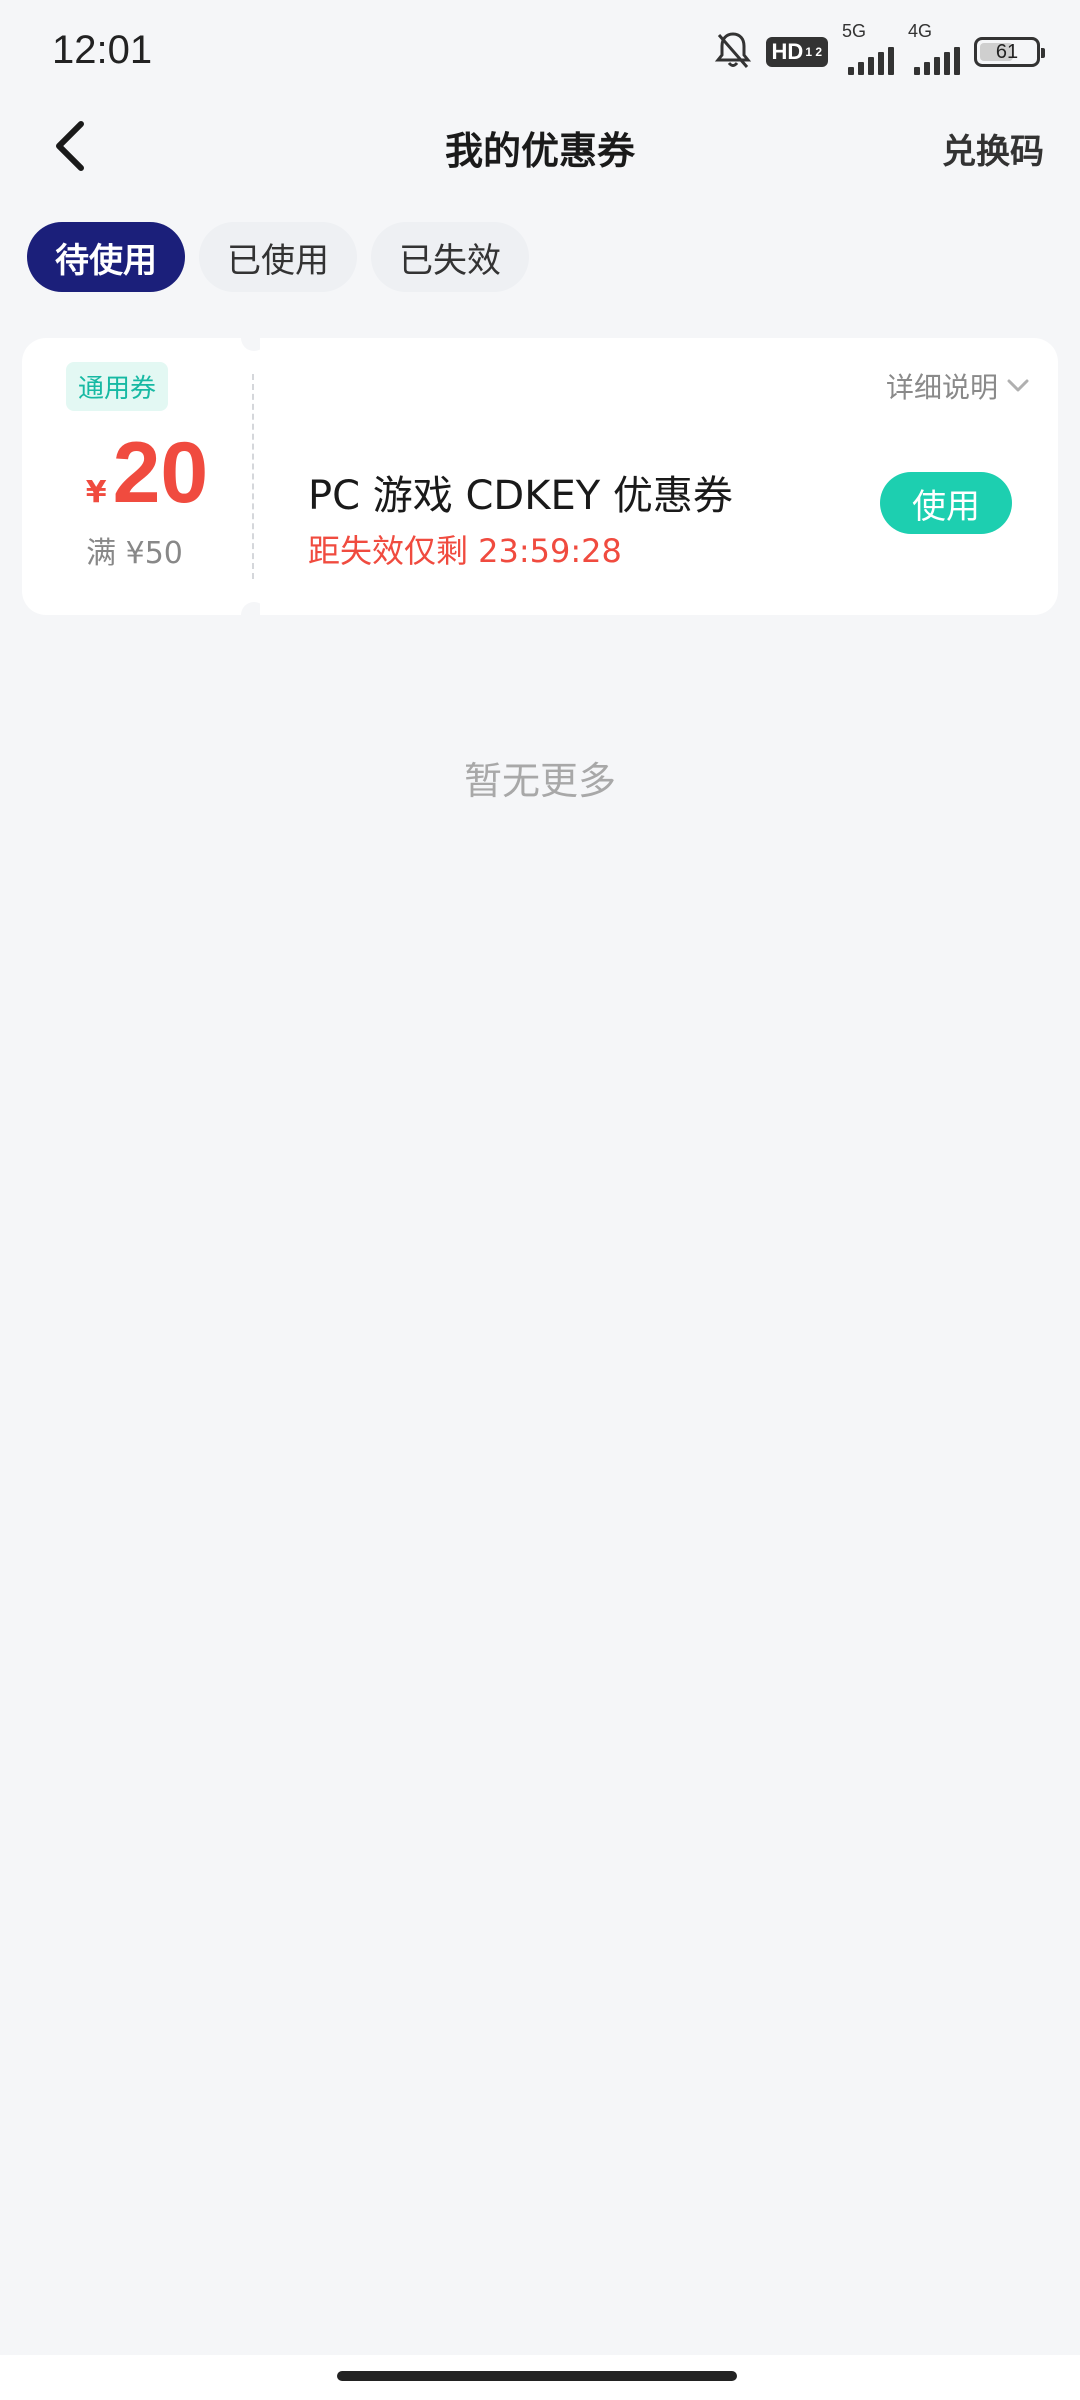 This screenshot has height=2400, width=1080. What do you see at coordinates (854, 31) in the screenshot?
I see `net-5g-label: 5G` at bounding box center [854, 31].